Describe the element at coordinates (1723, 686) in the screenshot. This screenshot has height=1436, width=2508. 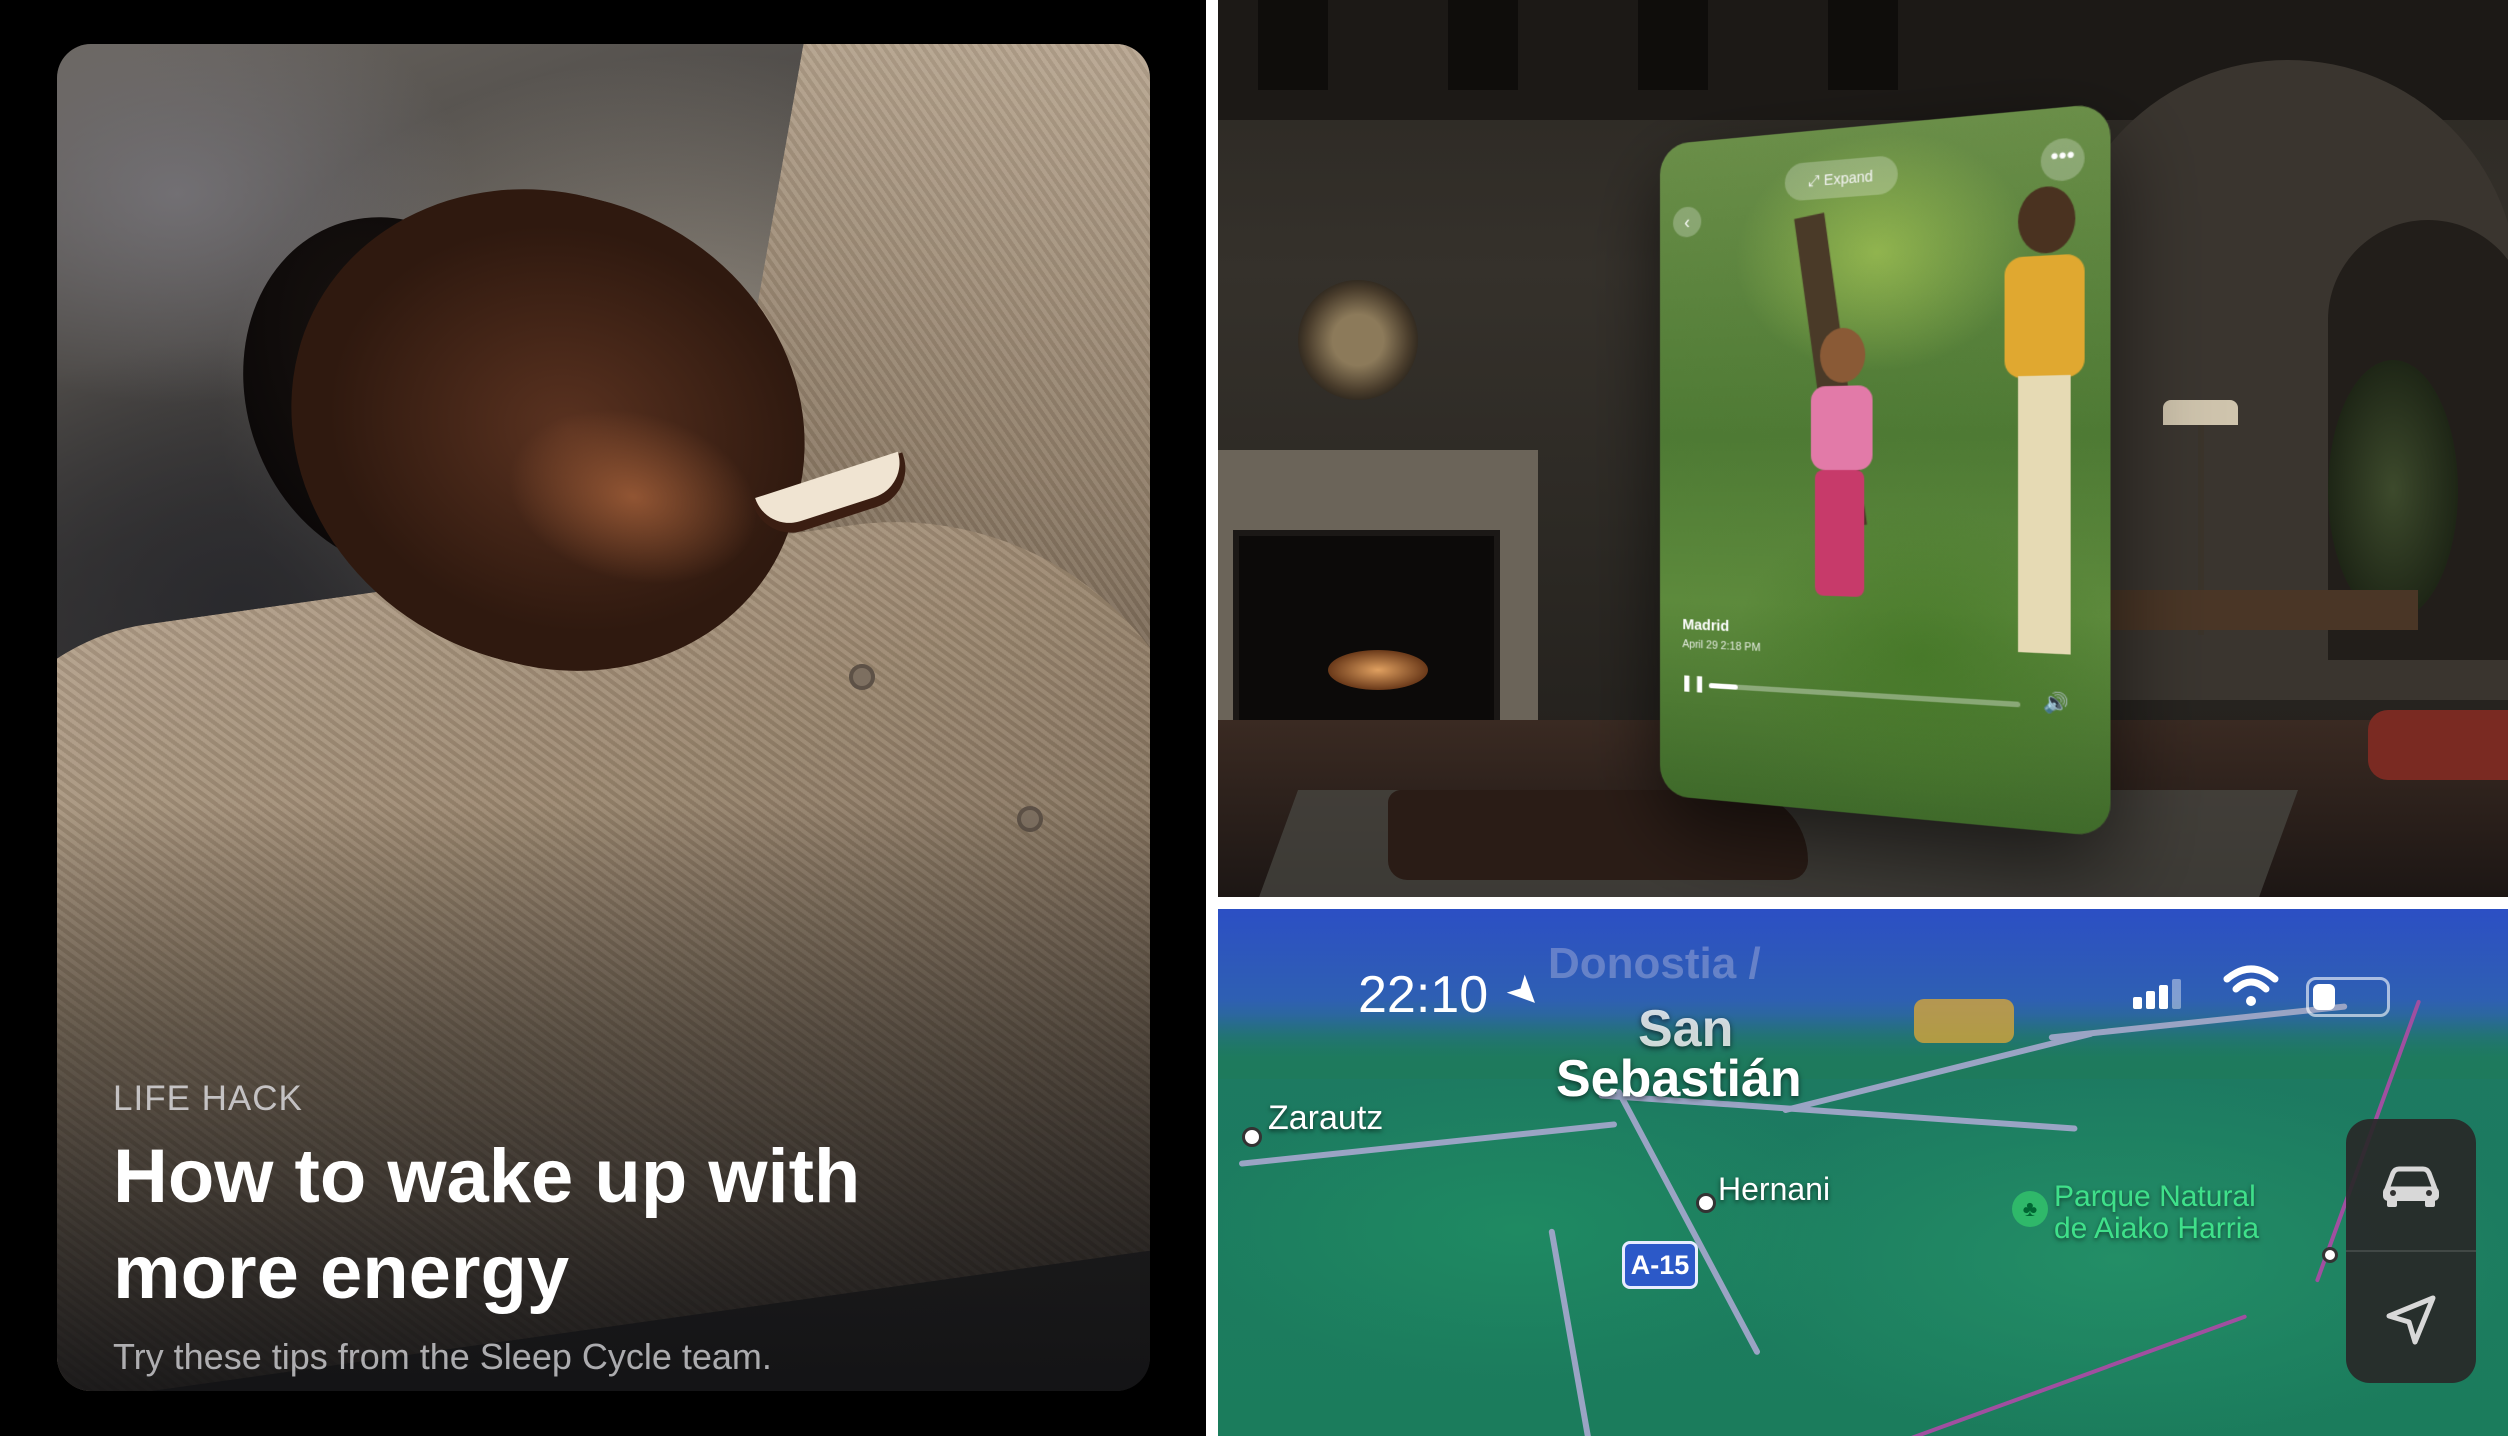
I see `playback-progress` at that location.